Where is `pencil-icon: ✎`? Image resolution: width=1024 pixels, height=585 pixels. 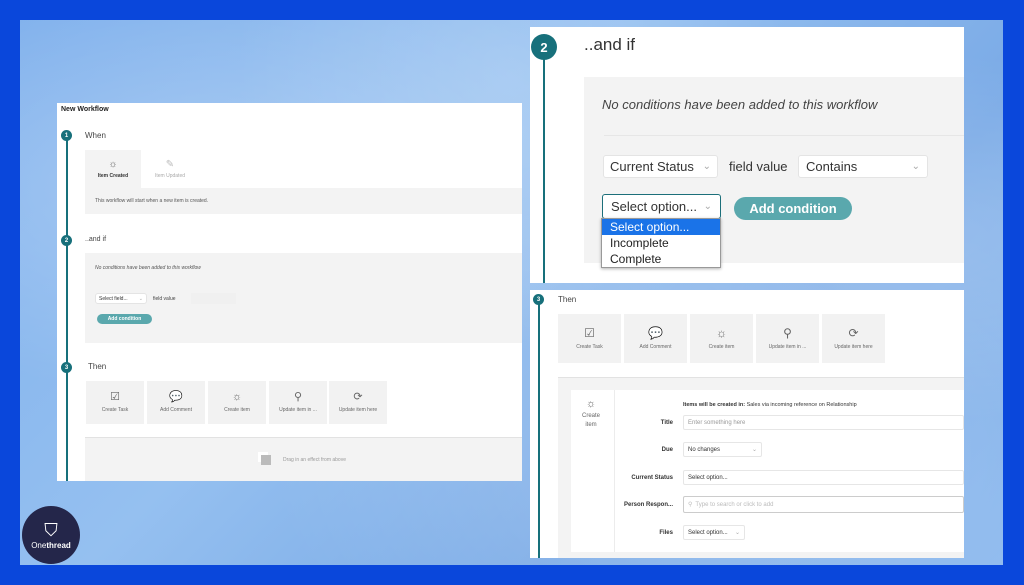 pencil-icon: ✎ is located at coordinates (170, 164).